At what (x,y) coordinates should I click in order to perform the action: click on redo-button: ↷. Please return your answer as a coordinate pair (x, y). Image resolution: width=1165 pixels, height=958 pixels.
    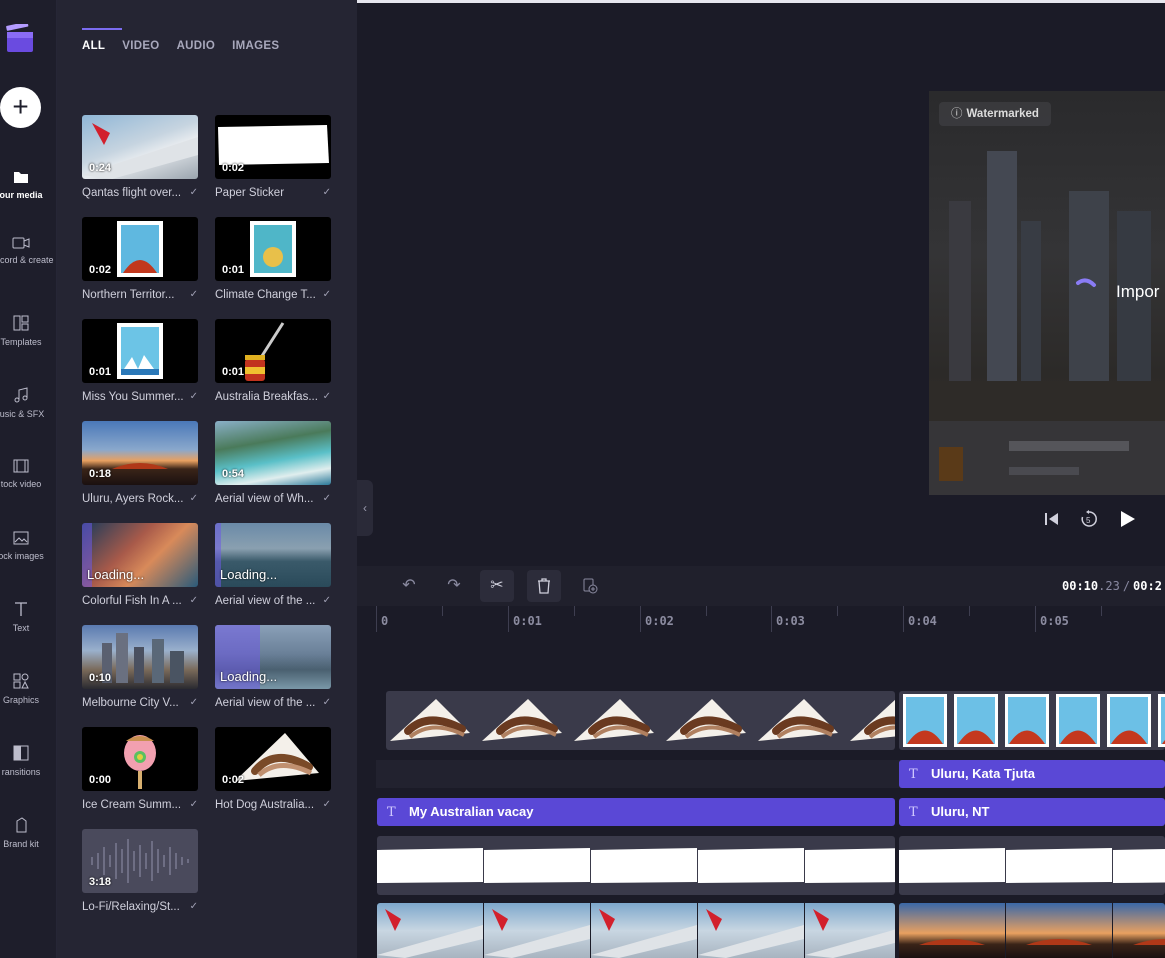
    Looking at the image, I should click on (454, 586).